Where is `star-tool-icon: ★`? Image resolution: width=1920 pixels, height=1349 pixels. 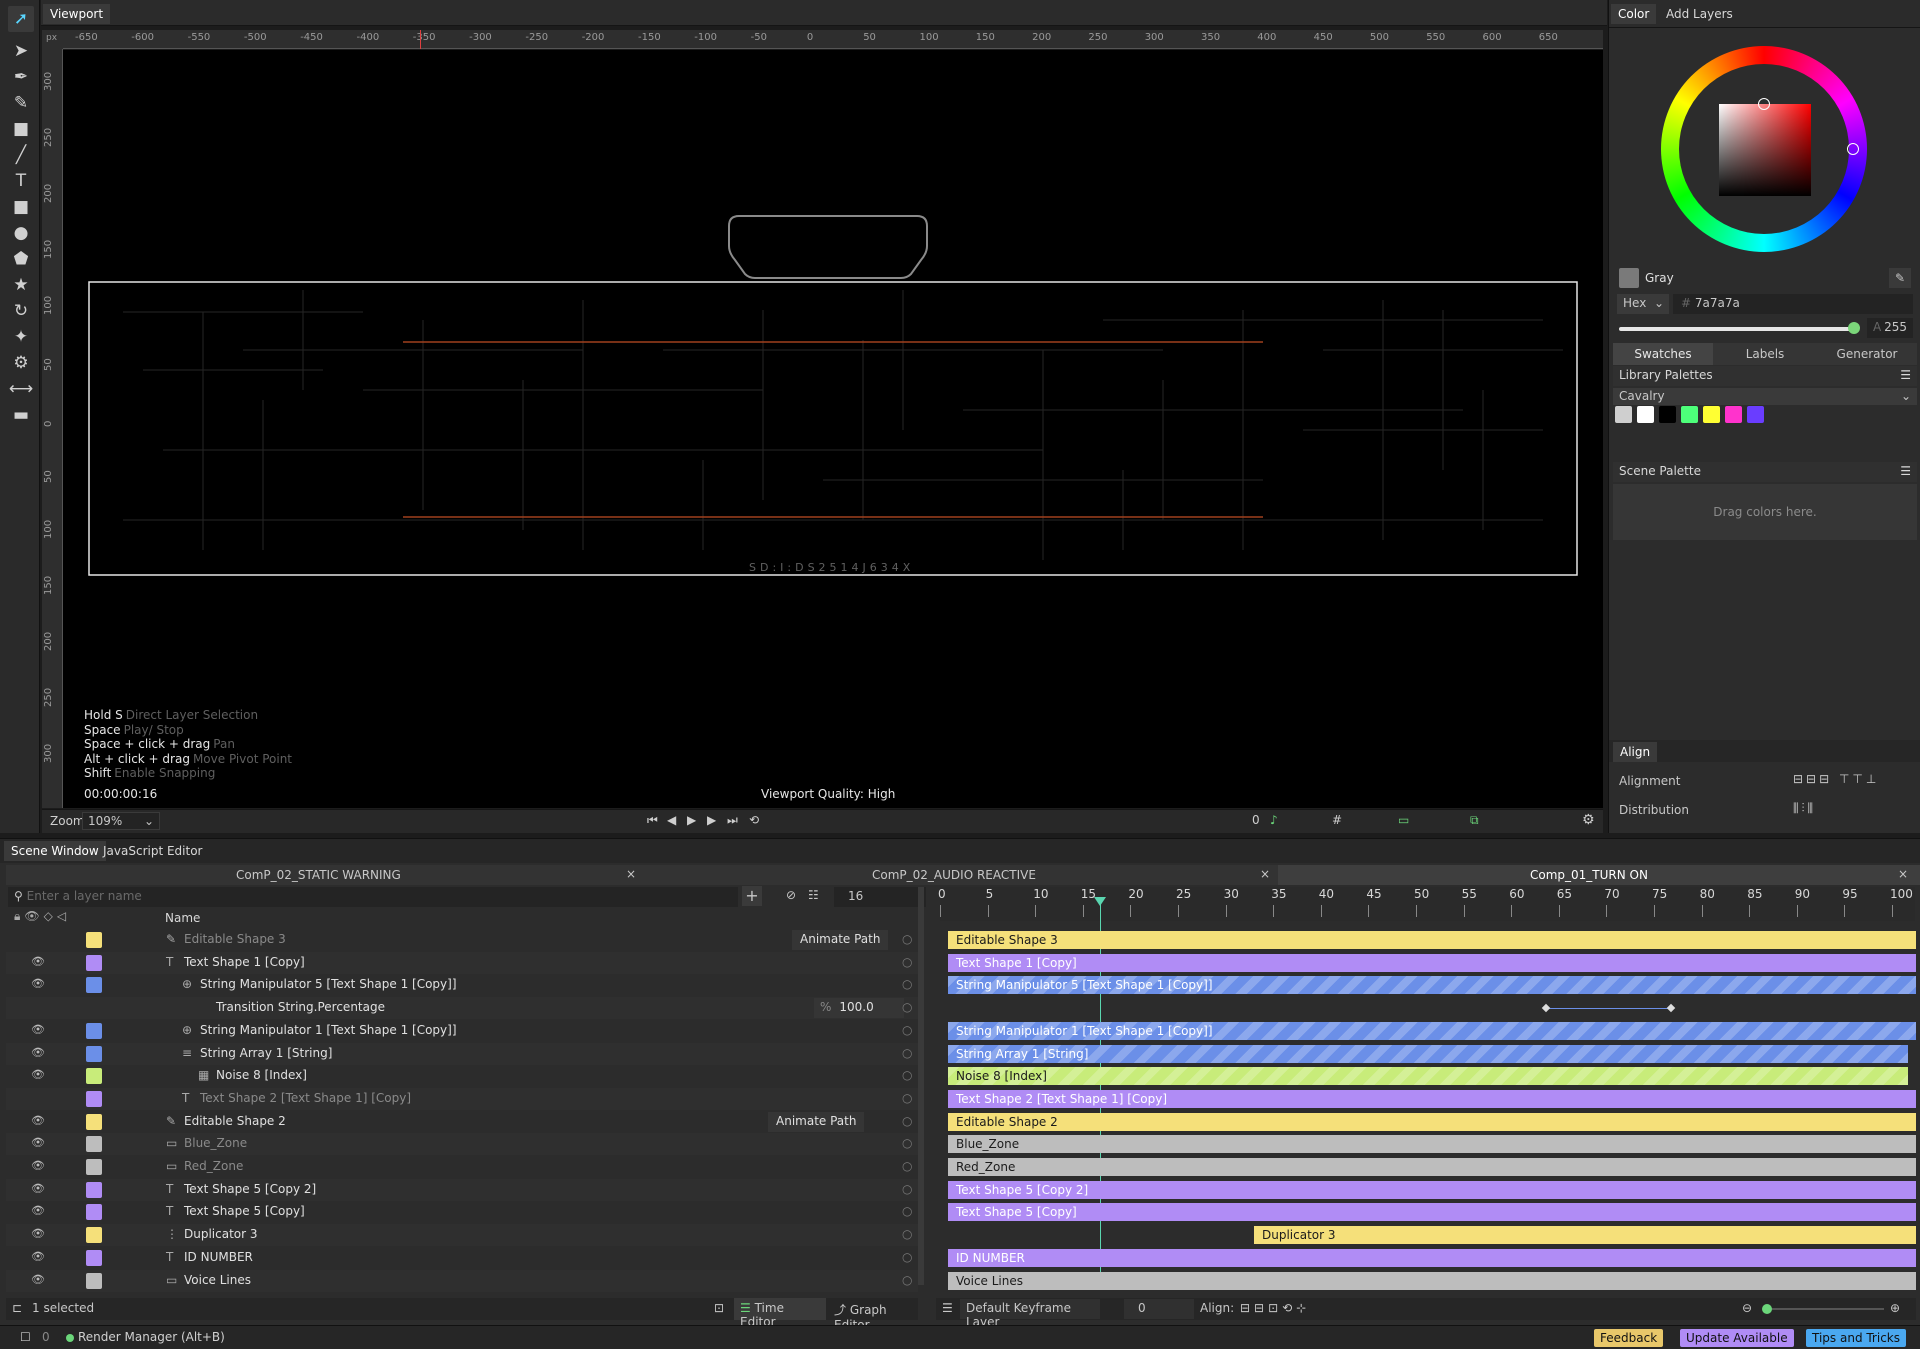
star-tool-icon: ★ is located at coordinates (21, 285).